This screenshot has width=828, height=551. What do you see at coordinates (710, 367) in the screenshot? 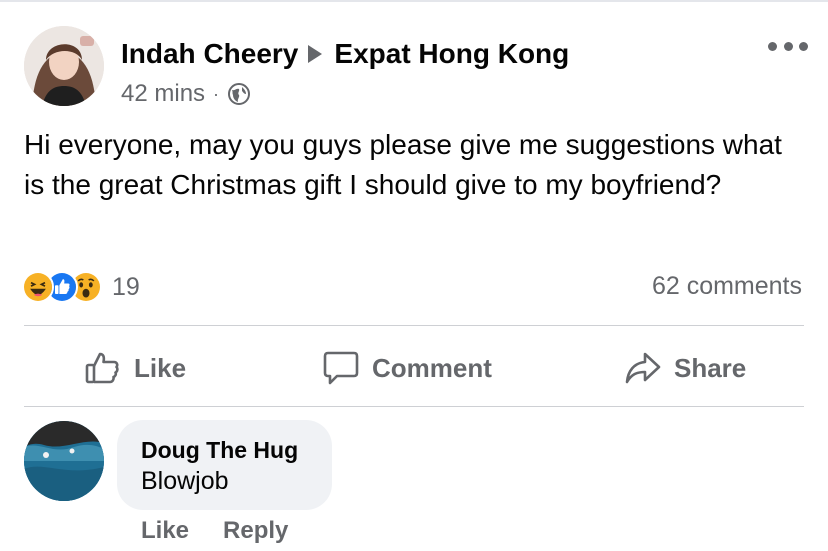
I see `share-label: Share` at bounding box center [710, 367].